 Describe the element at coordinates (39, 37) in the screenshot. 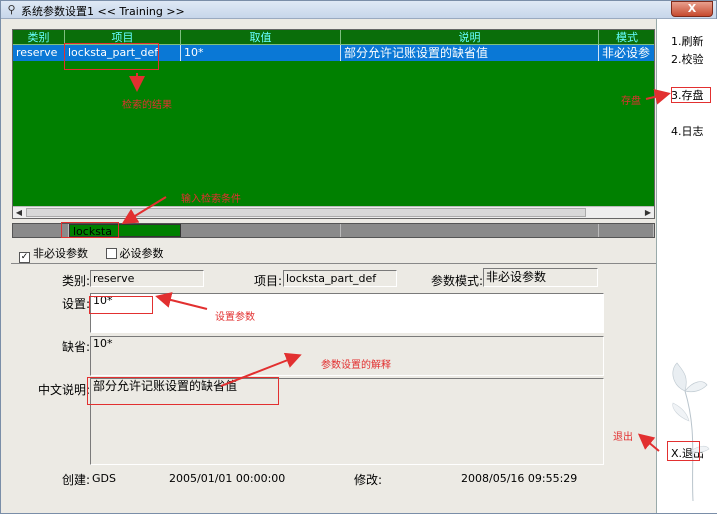

I see `column-header-category: 类别` at that location.